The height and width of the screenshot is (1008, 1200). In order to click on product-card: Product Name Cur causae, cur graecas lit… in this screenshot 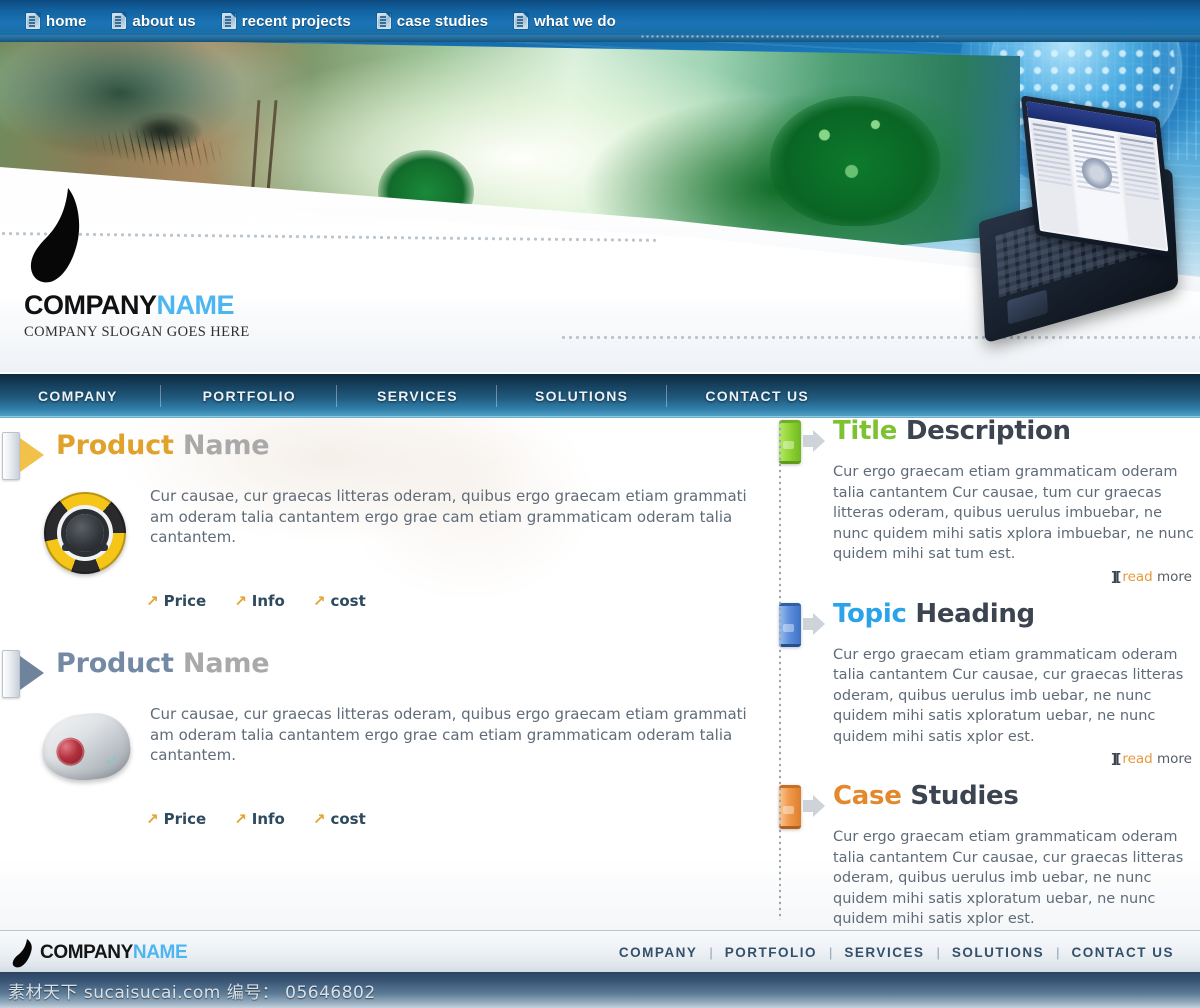, I will do `click(385, 735)`.